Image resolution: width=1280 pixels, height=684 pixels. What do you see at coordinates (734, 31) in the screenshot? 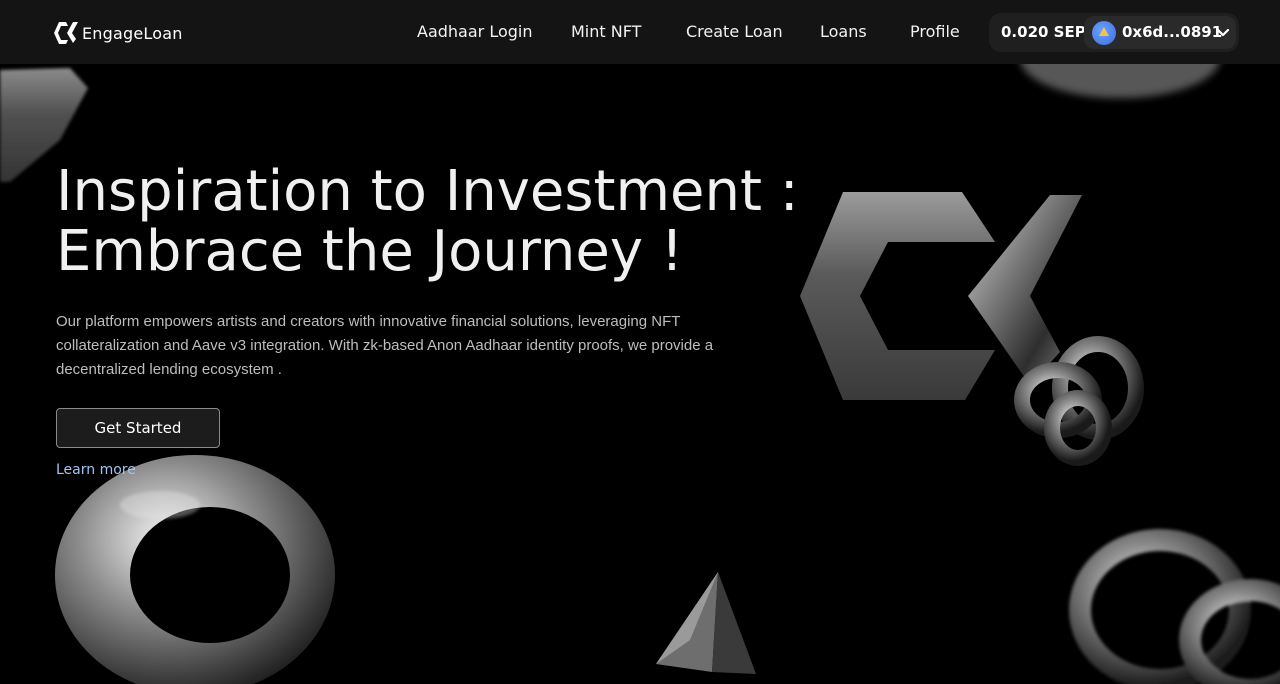
I see `nav-link-create-loan: Create Loan` at bounding box center [734, 31].